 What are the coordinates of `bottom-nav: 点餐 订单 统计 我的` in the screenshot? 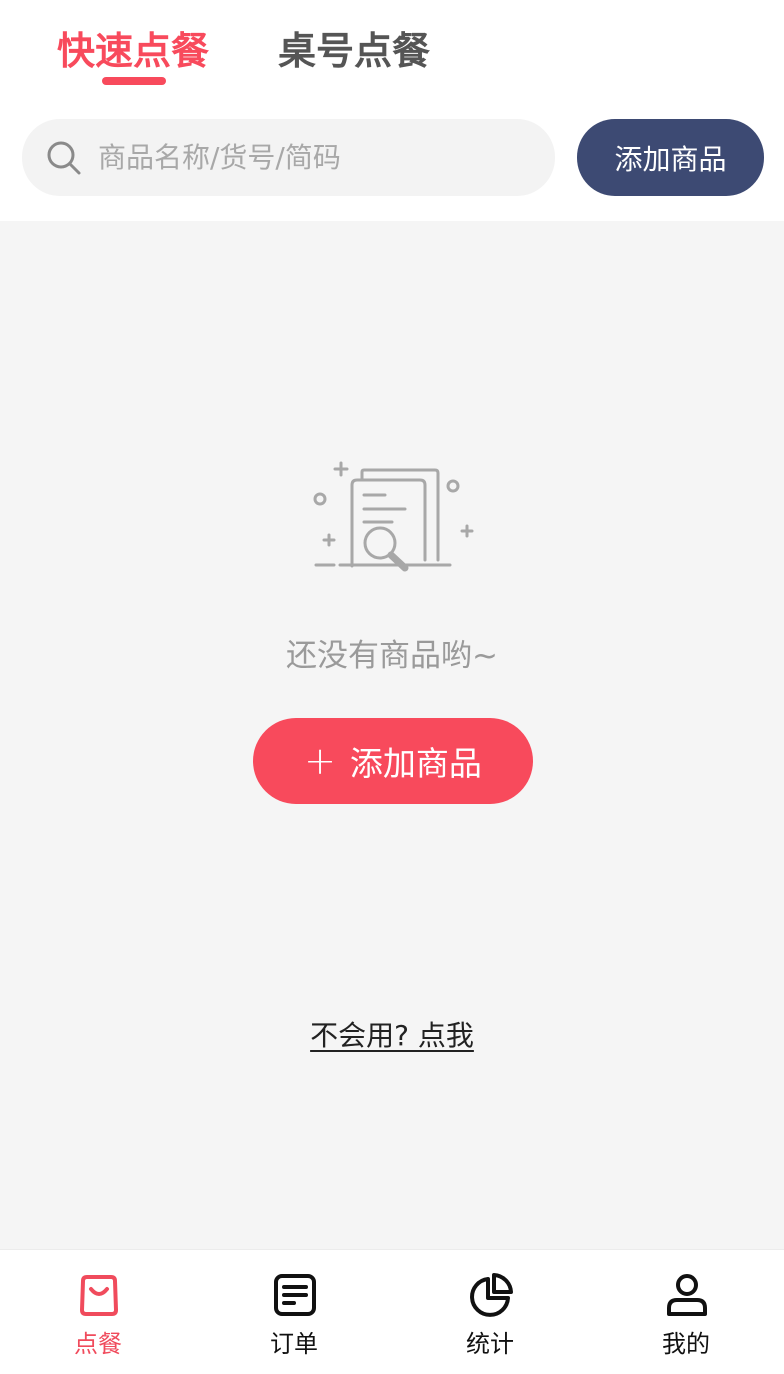 It's located at (392, 1311).